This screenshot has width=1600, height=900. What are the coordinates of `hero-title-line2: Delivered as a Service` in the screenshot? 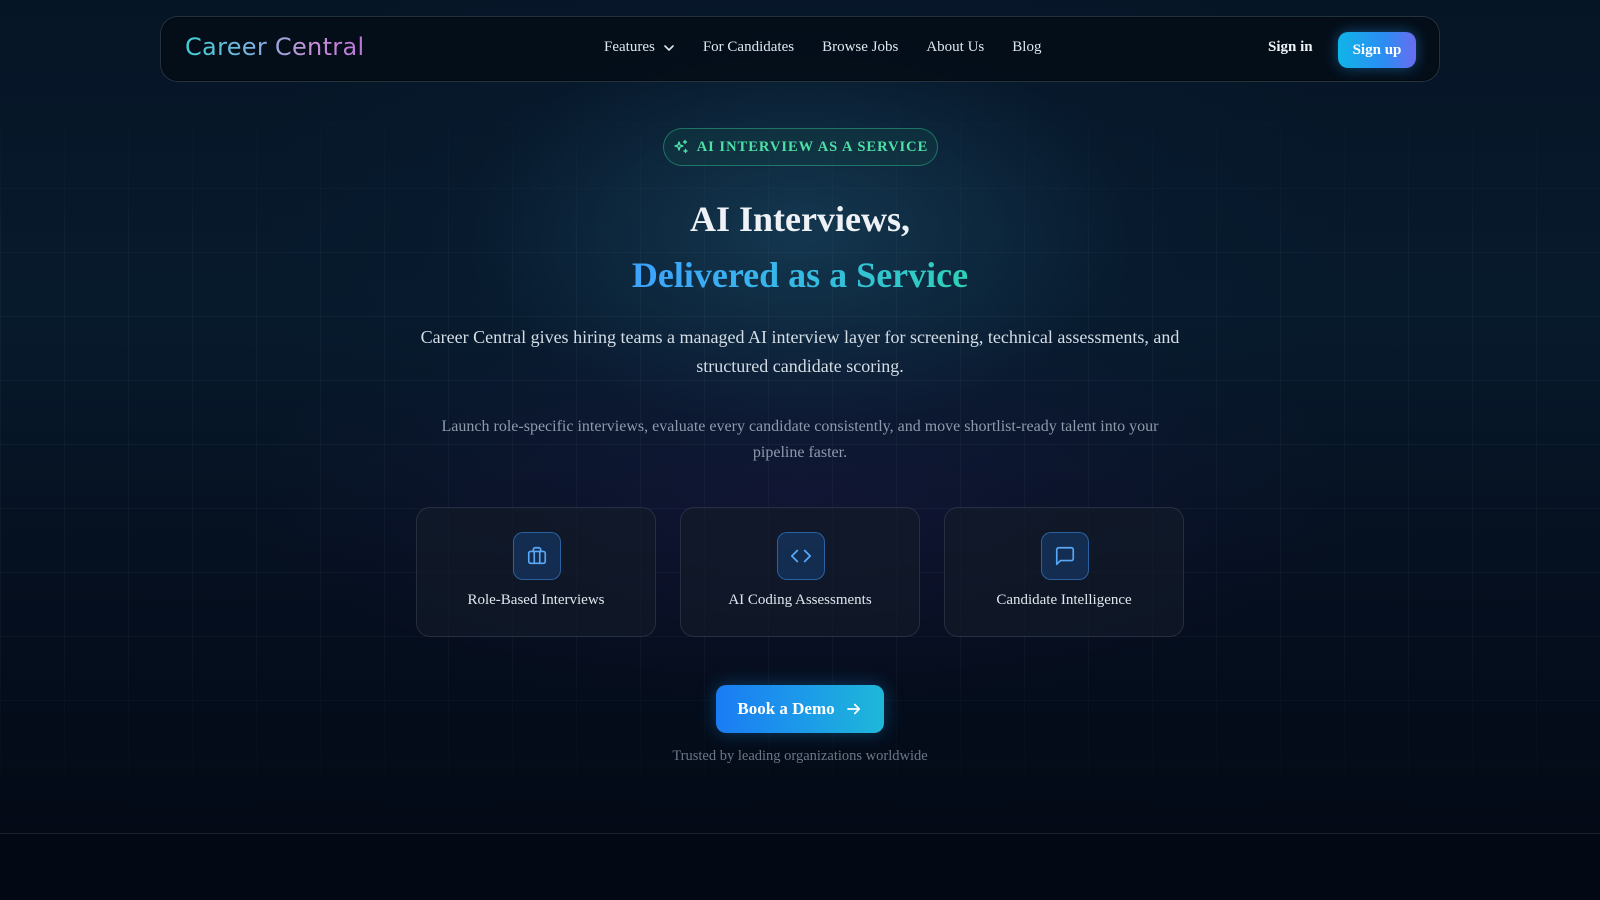 It's located at (800, 275).